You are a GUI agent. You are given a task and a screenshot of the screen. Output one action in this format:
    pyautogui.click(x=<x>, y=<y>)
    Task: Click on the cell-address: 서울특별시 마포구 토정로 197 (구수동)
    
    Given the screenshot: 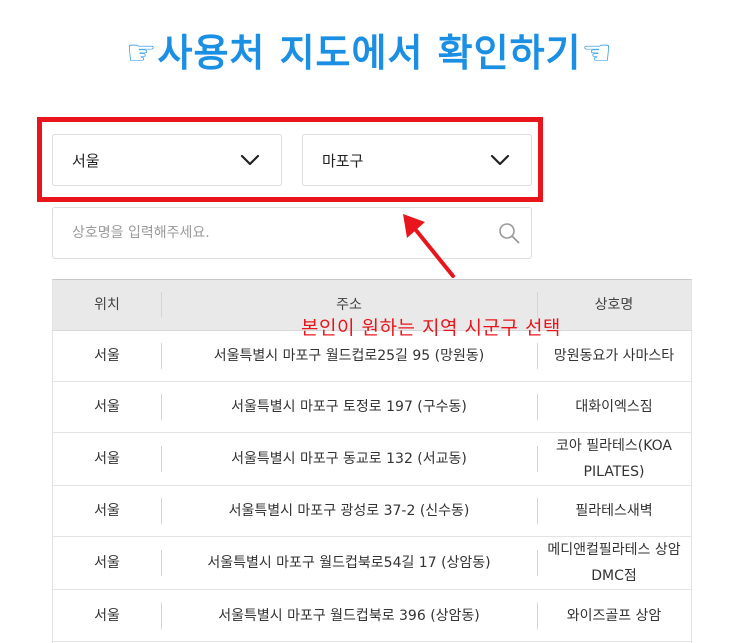 What is the action you would take?
    pyautogui.click(x=349, y=407)
    